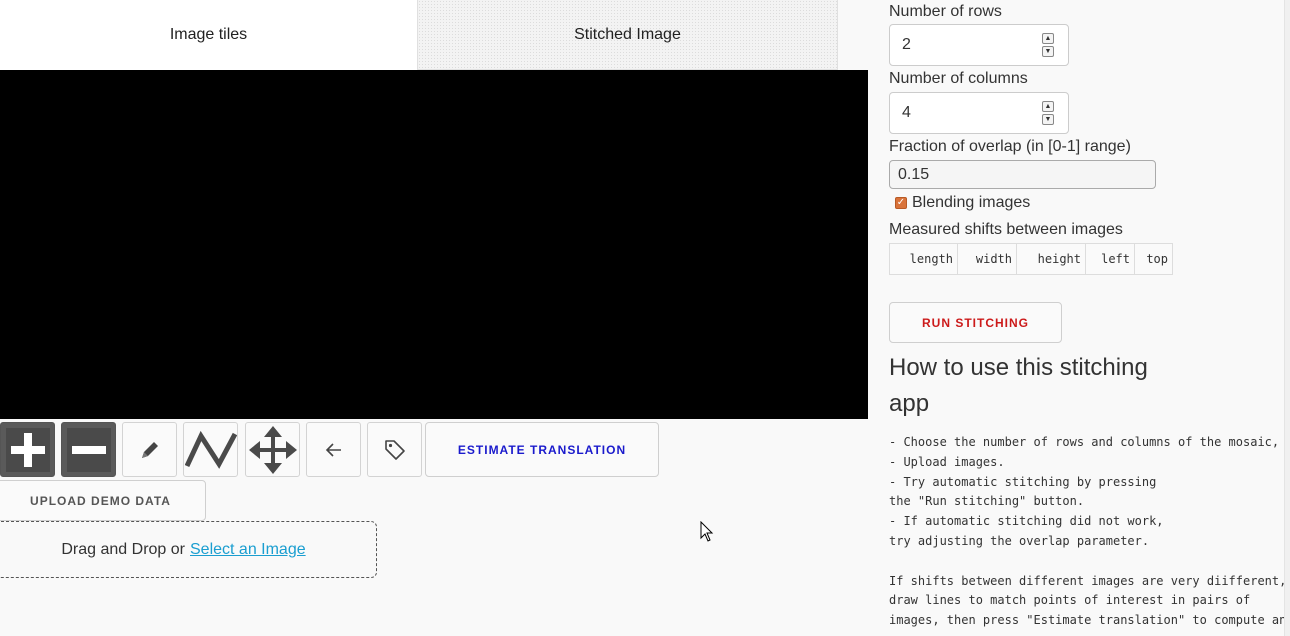 Image resolution: width=1290 pixels, height=636 pixels. I want to click on zoom-in-button, so click(27, 449).